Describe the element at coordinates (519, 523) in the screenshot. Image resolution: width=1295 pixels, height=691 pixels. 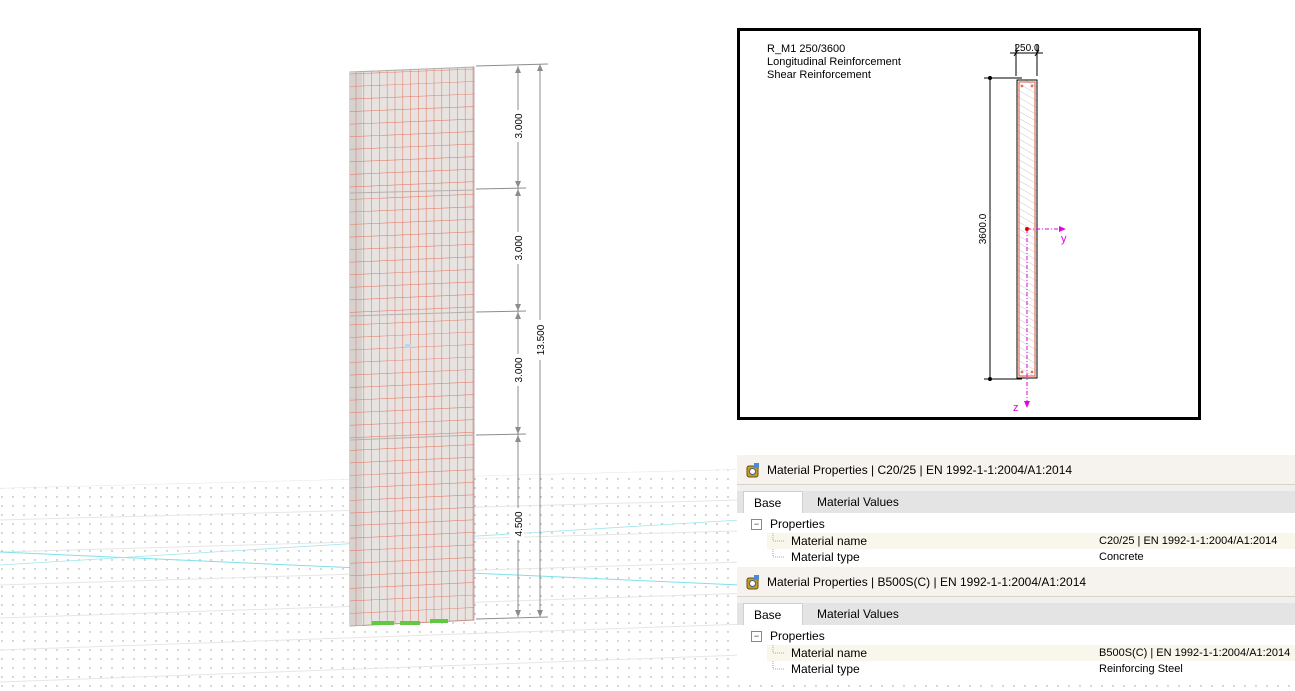
I see `dim-segment-4: 4.500` at that location.